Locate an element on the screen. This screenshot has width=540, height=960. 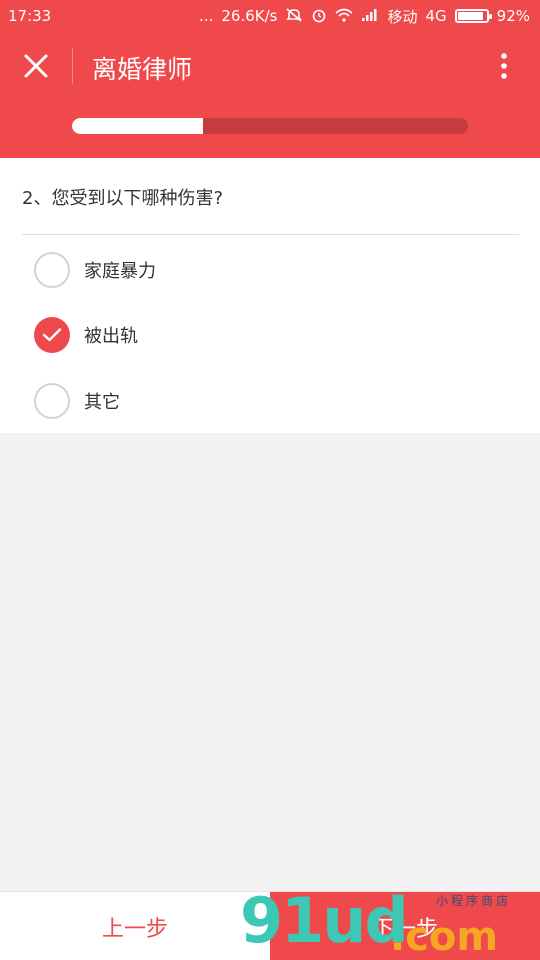
status-bar: 17:33 ... 26.6K/s 移动 4G 92% is located at coordinates (270, 16).